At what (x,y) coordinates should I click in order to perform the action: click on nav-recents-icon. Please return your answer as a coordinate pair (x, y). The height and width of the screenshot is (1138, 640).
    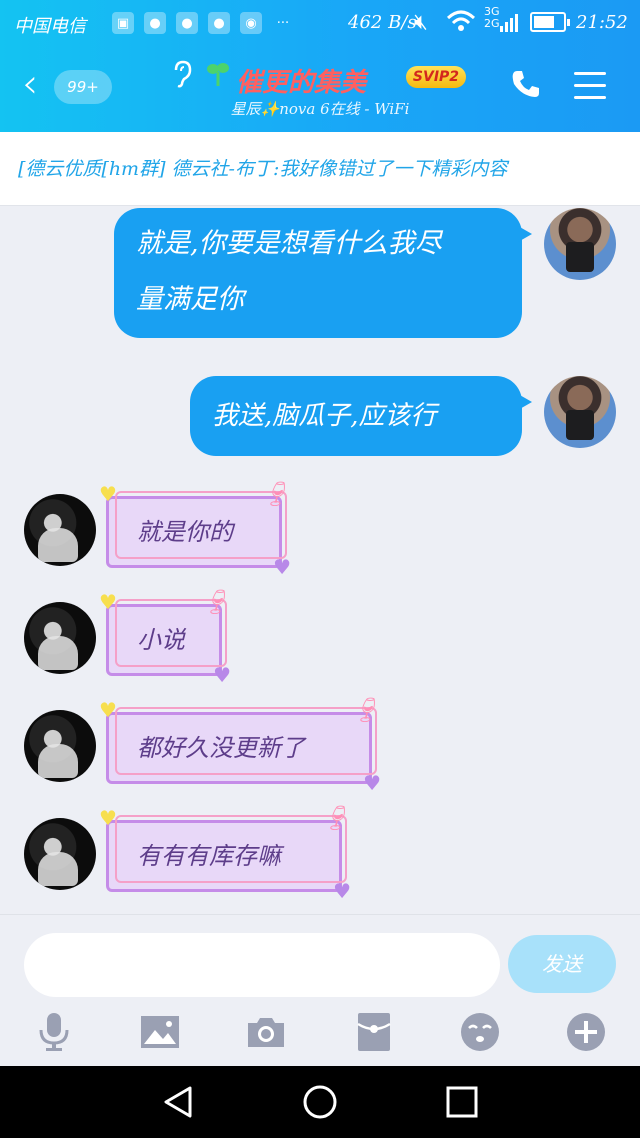
    Looking at the image, I should click on (462, 1102).